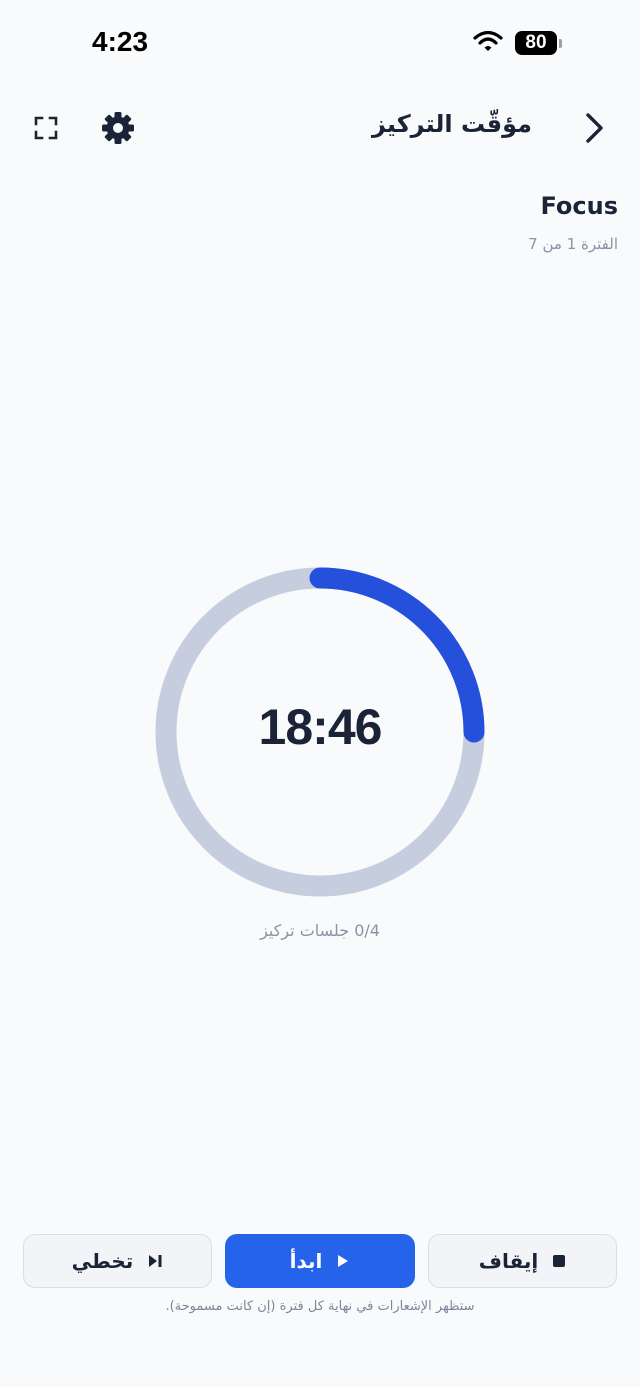  I want to click on start-button: ابدأ, so click(320, 1261).